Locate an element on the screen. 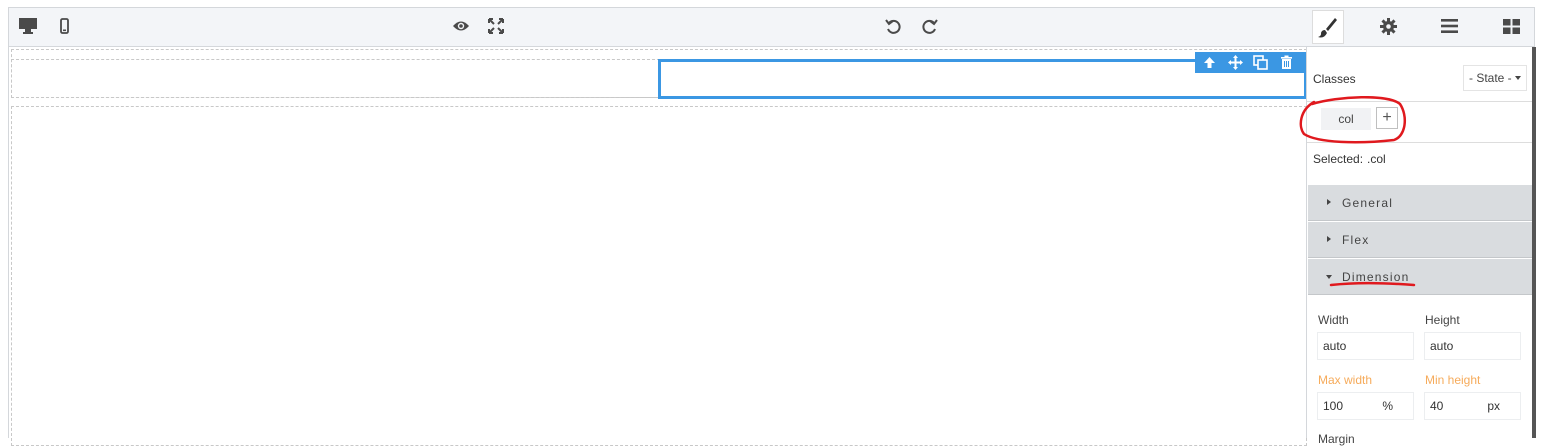 The width and height of the screenshot is (1542, 446). blocks-grid-icon is located at coordinates (1511, 26).